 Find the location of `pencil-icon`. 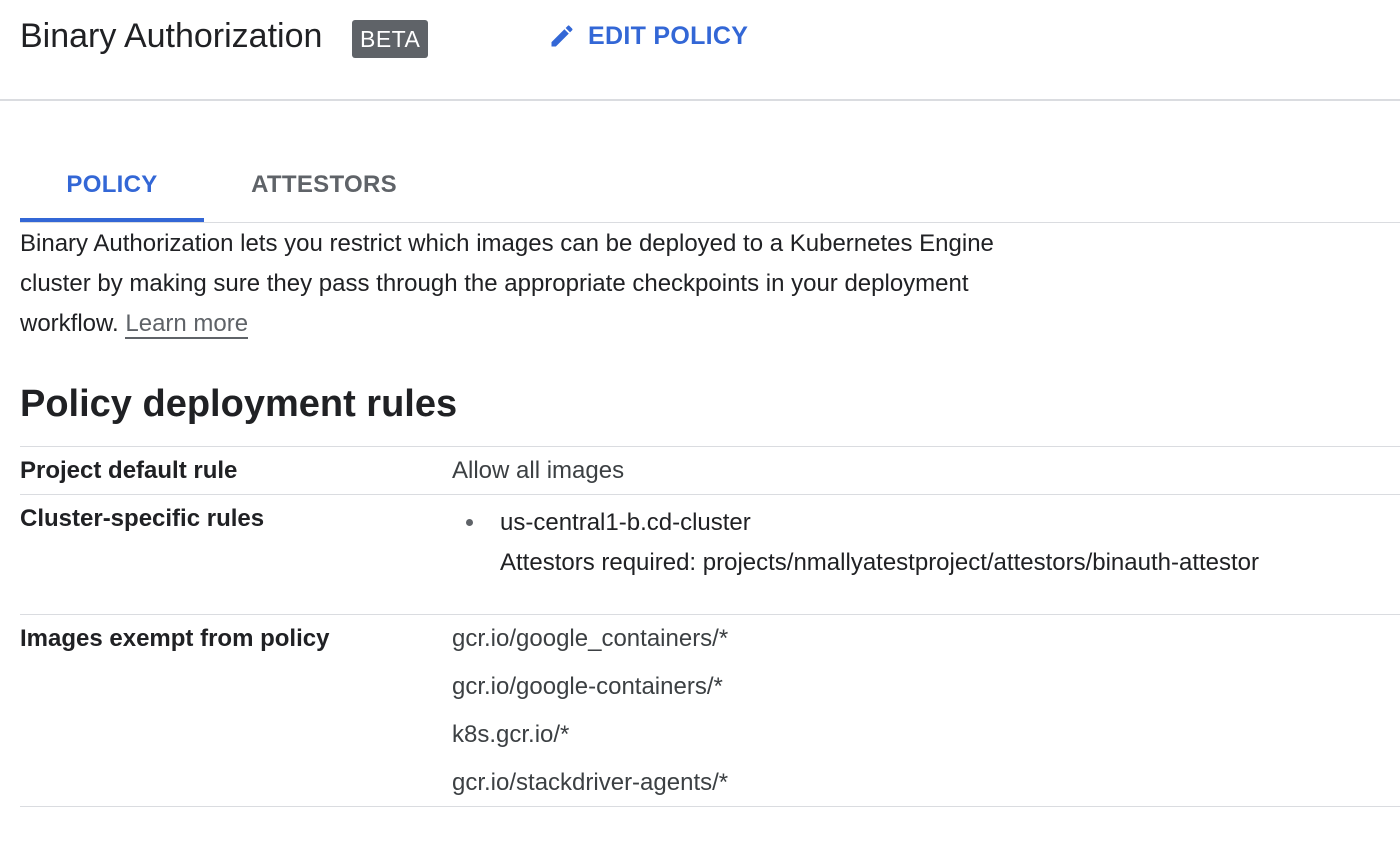

pencil-icon is located at coordinates (562, 36).